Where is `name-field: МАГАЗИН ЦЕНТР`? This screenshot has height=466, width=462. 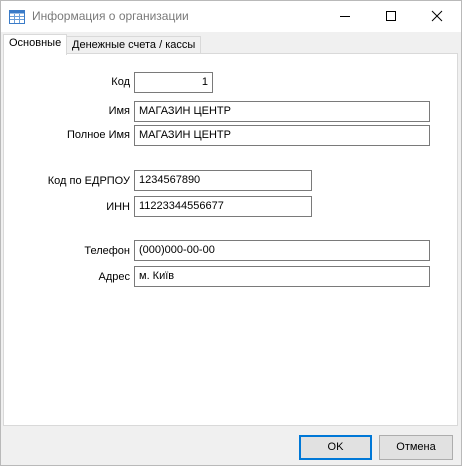 name-field: МАГАЗИН ЦЕНТР is located at coordinates (282, 111).